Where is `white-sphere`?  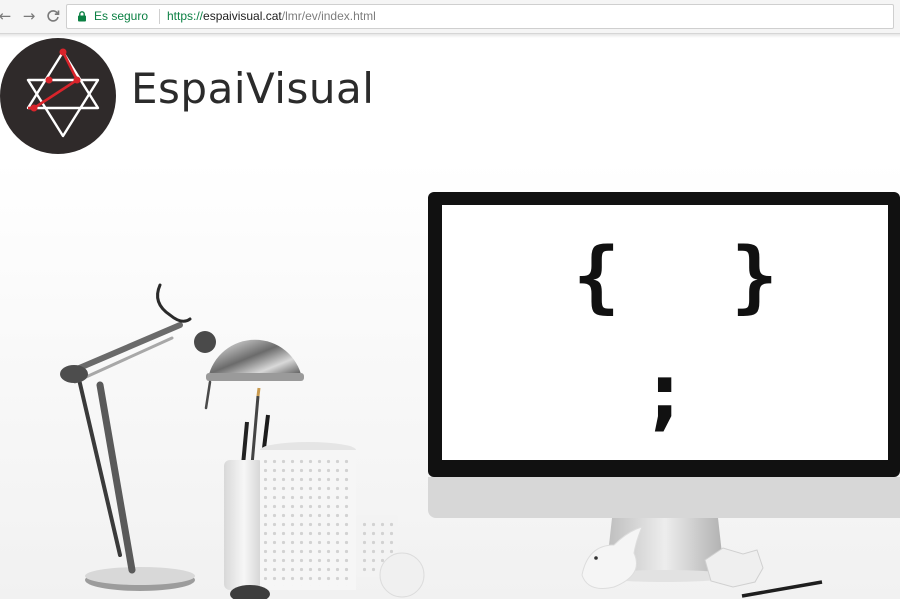 white-sphere is located at coordinates (402, 575).